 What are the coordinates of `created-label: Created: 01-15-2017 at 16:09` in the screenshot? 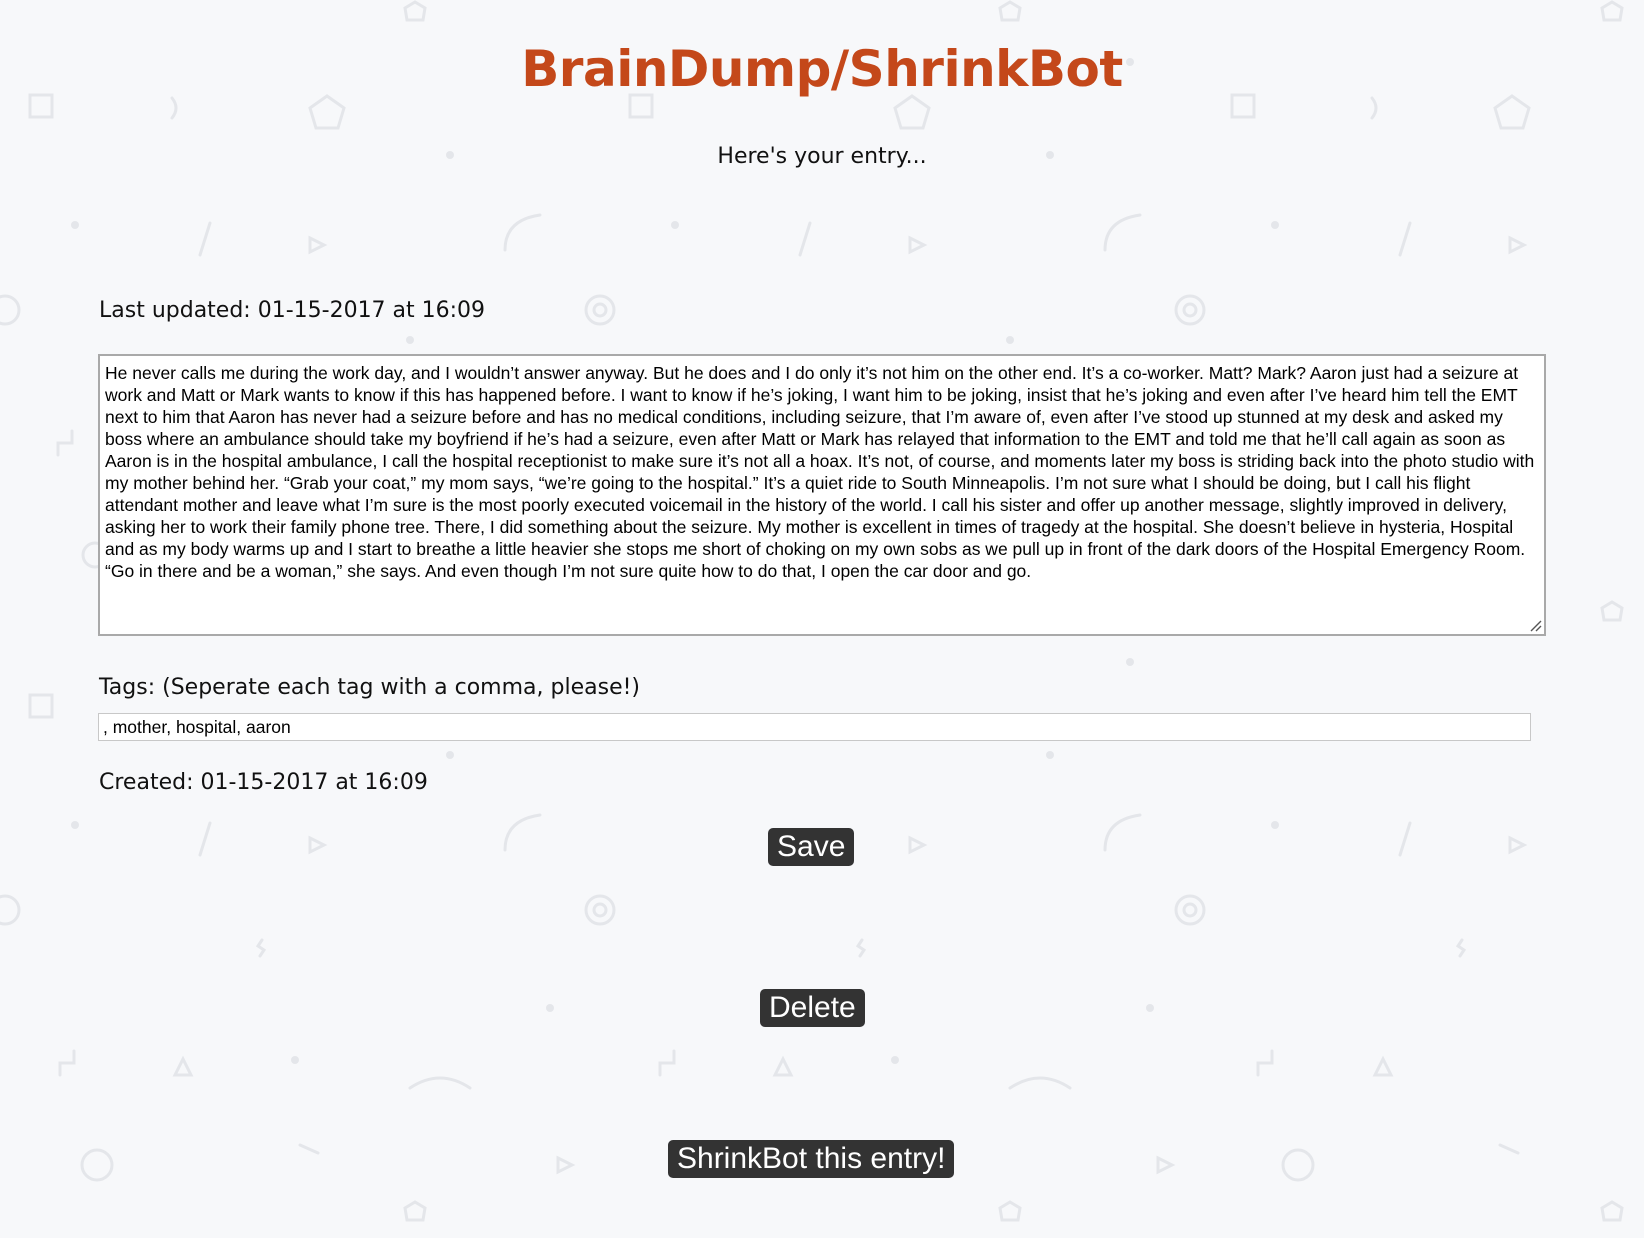 It's located at (263, 782).